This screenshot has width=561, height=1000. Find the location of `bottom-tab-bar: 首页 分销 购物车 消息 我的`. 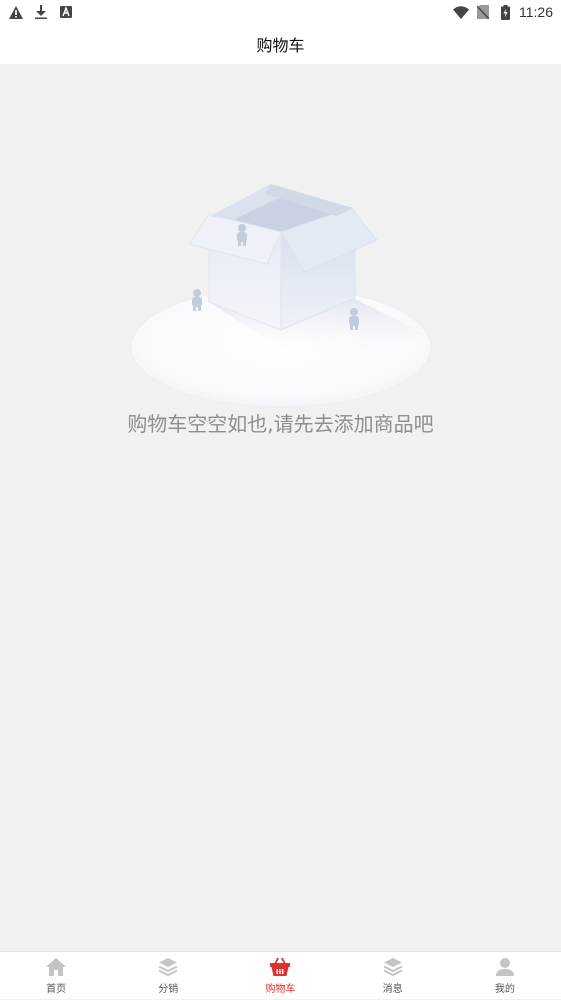

bottom-tab-bar: 首页 分销 购物车 消息 我的 is located at coordinates (280, 975).